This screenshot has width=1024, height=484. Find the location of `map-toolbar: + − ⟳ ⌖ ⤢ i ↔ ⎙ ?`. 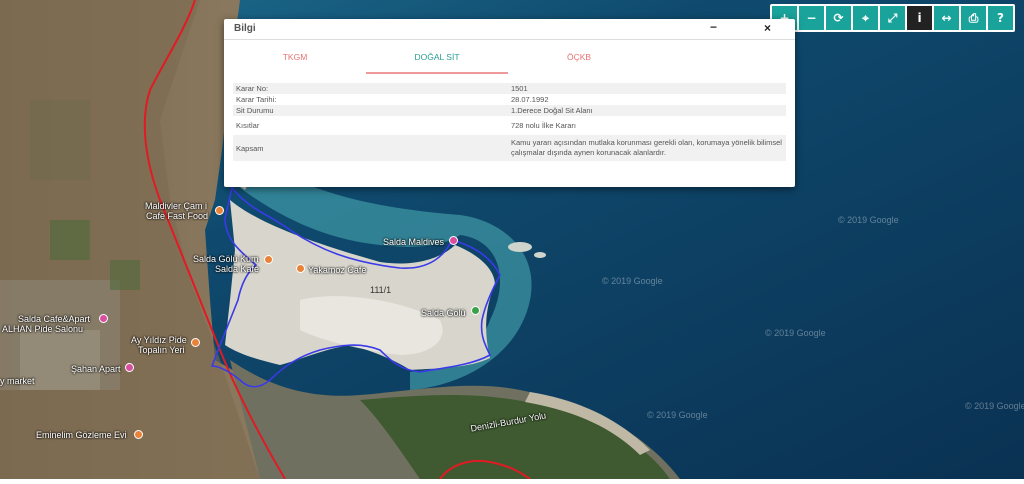

map-toolbar: + − ⟳ ⌖ ⤢ i ↔ ⎙ ? is located at coordinates (892, 18).